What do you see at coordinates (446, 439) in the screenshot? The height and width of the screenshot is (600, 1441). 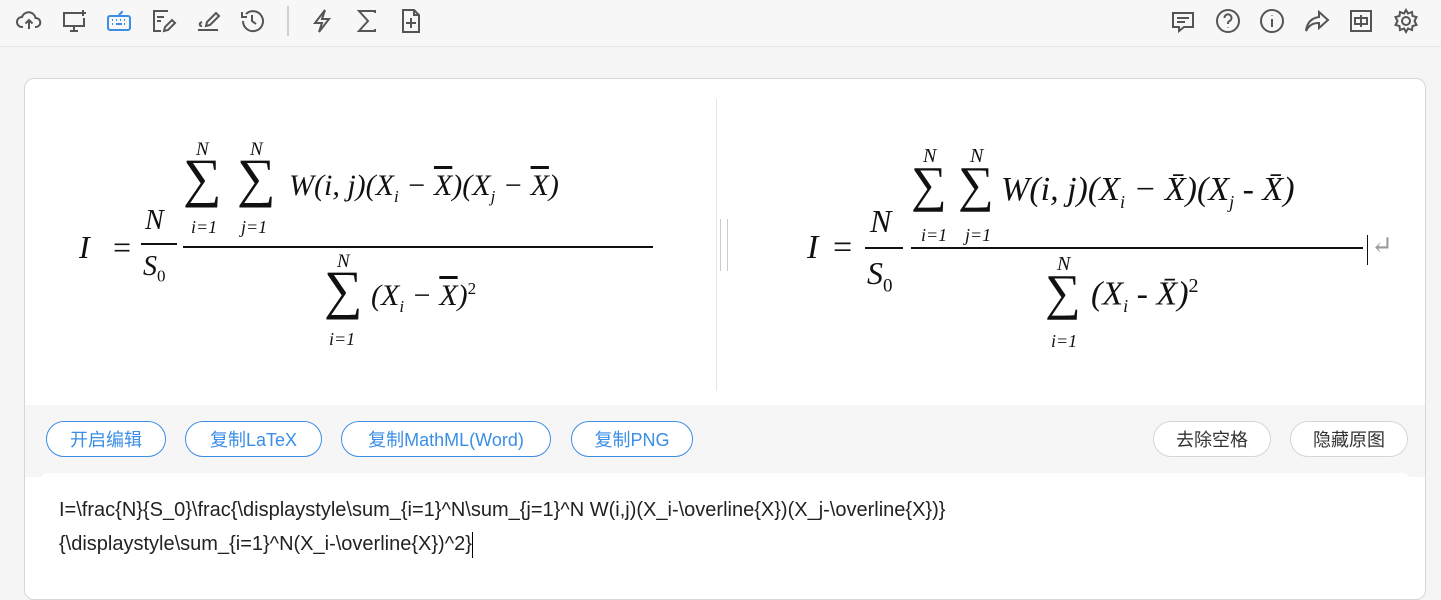 I see `copy-mathml-button: 复制MathML(Word)` at bounding box center [446, 439].